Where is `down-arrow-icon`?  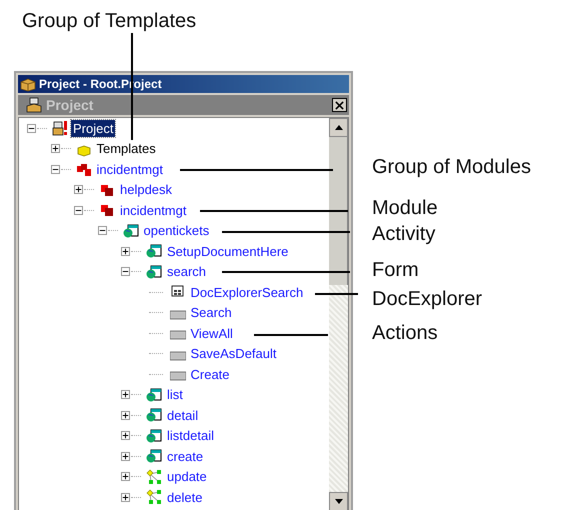
down-arrow-icon is located at coordinates (338, 501).